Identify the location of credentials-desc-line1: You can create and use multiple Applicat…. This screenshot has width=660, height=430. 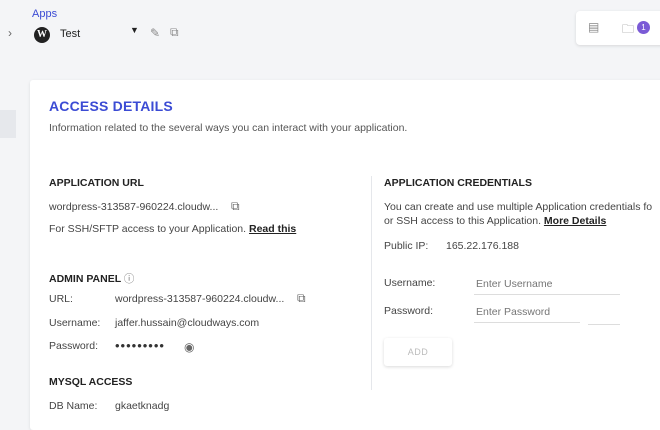
(518, 207).